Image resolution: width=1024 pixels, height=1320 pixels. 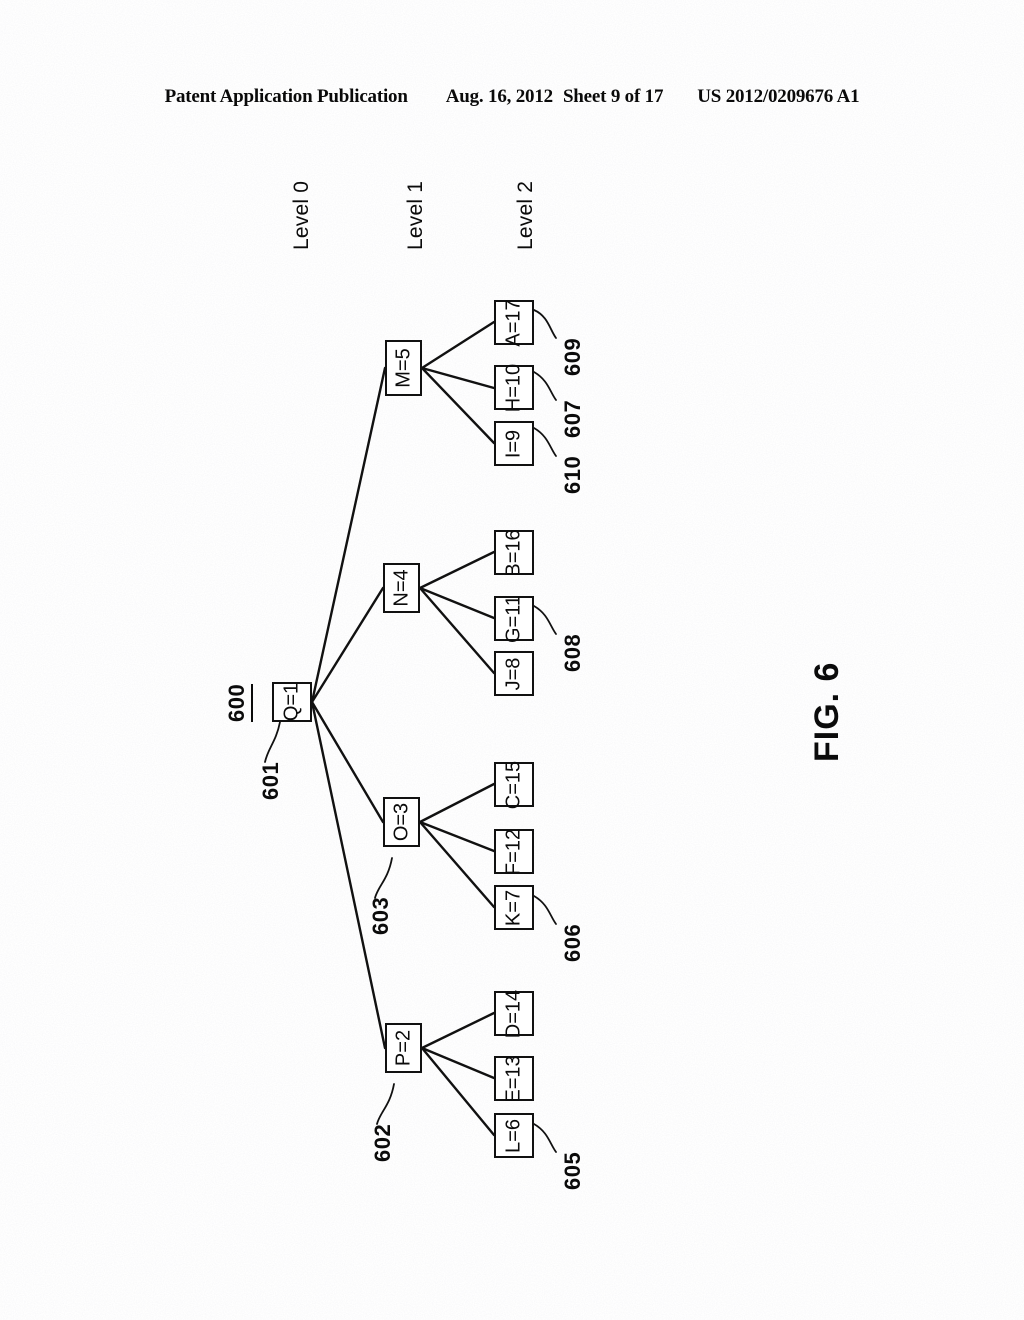 I want to click on edge-p2-to-e13, so click(x=458, y=1063).